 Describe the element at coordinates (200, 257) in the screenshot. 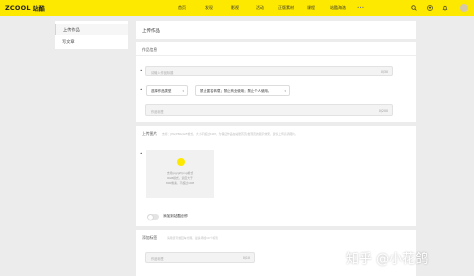

I see `tag-input: 作品标签 0/10` at that location.